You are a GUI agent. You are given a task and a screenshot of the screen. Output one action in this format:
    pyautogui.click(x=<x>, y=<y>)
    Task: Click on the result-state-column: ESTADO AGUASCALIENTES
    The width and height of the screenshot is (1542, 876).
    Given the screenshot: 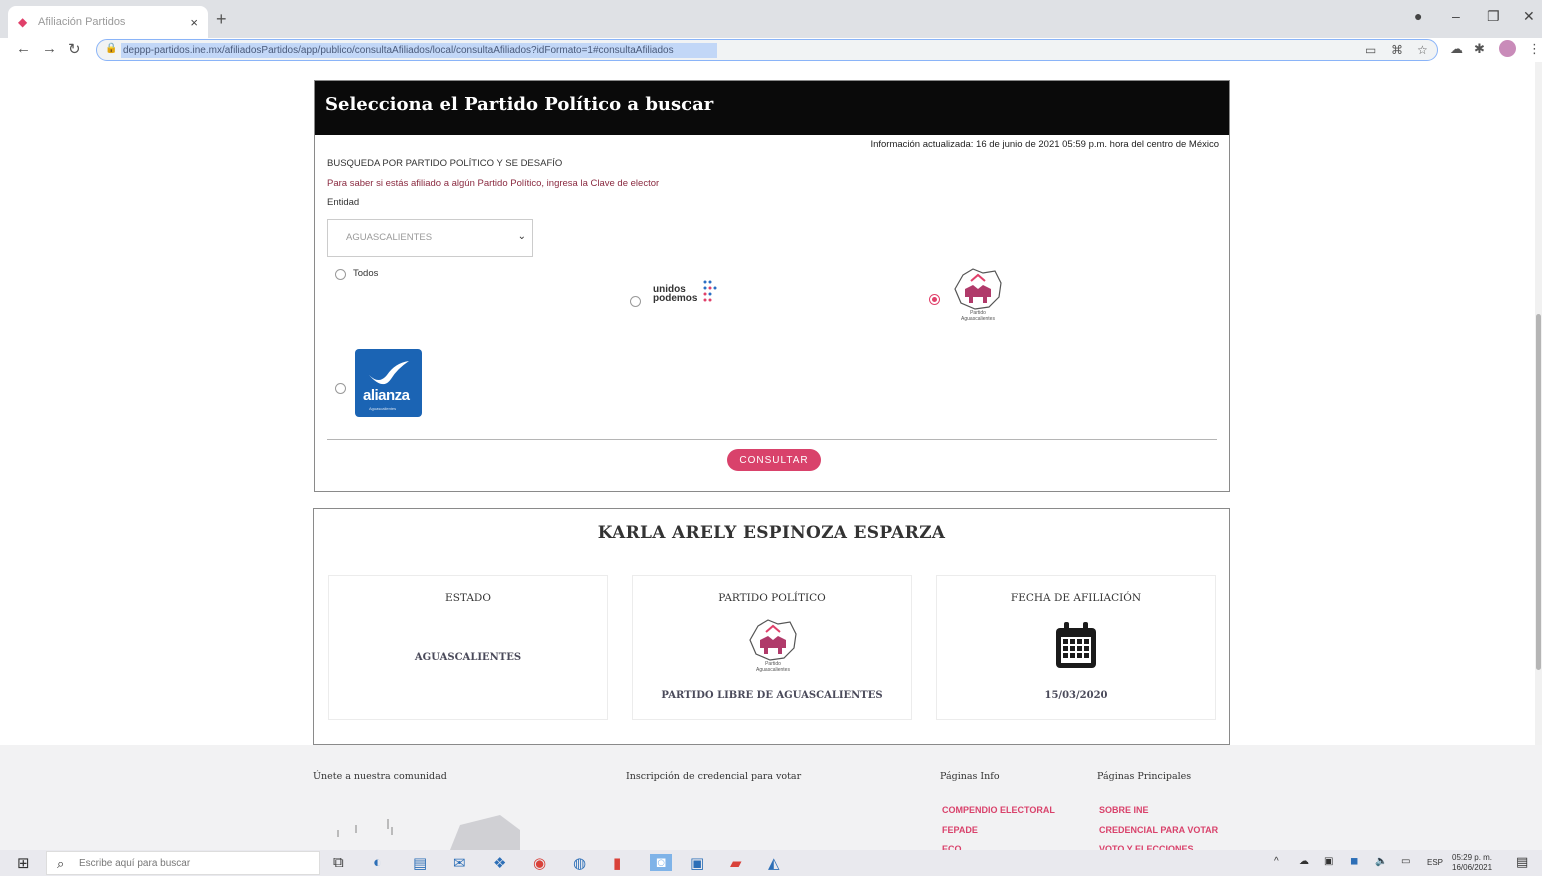 What is the action you would take?
    pyautogui.click(x=468, y=647)
    